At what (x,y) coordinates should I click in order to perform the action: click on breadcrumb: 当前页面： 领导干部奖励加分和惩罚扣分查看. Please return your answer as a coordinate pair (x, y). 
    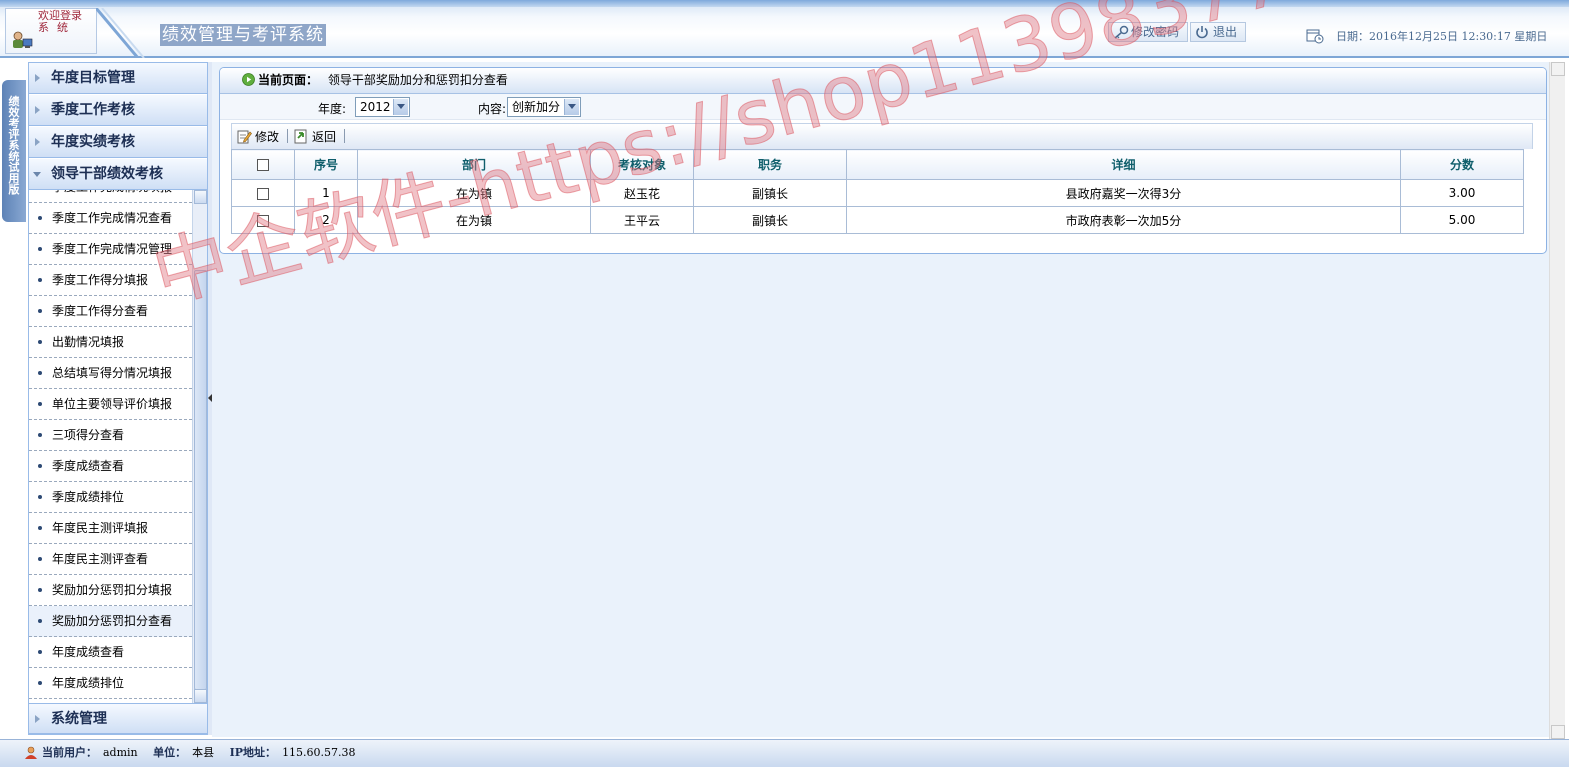
    Looking at the image, I should click on (883, 81).